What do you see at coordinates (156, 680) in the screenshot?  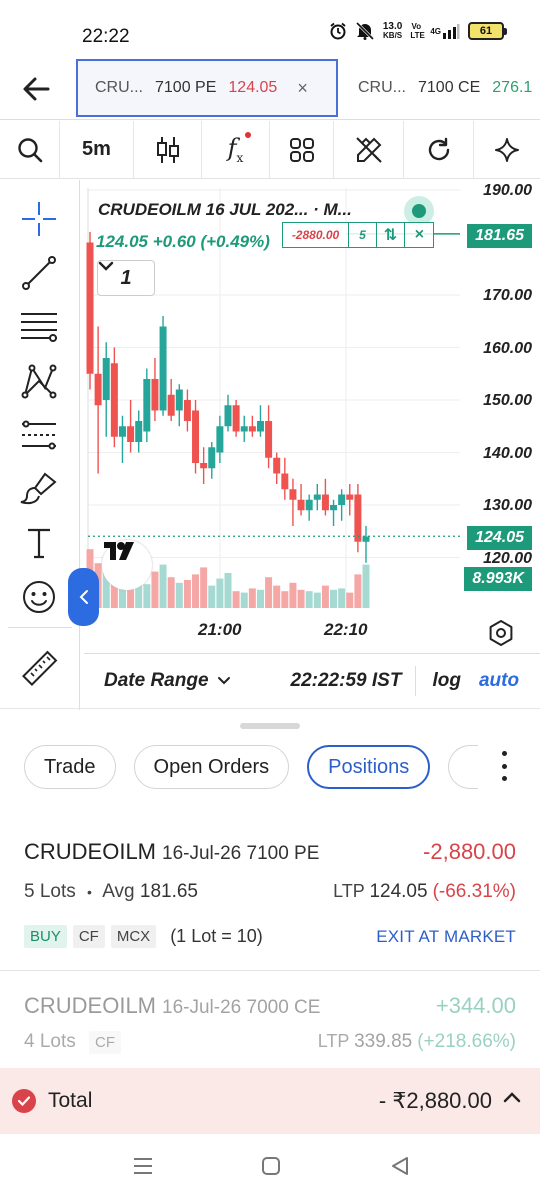 I see `date-range-label: Date Range` at bounding box center [156, 680].